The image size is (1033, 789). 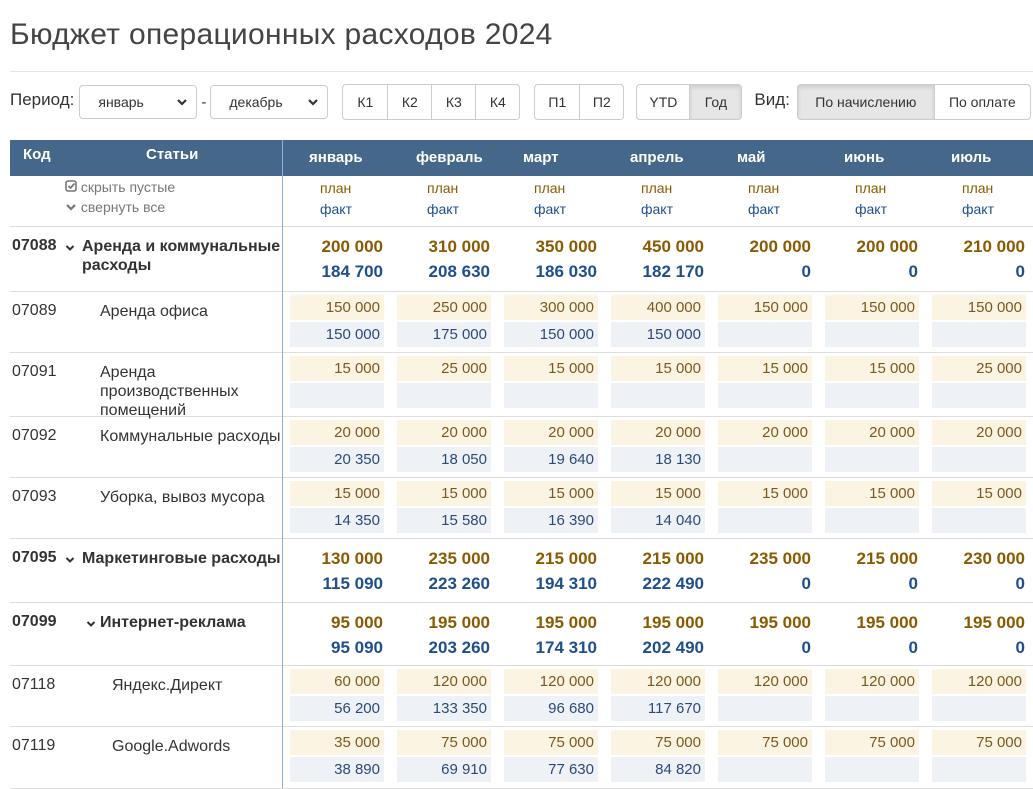 I want to click on fact-cell: 96 680, so click(x=551, y=708).